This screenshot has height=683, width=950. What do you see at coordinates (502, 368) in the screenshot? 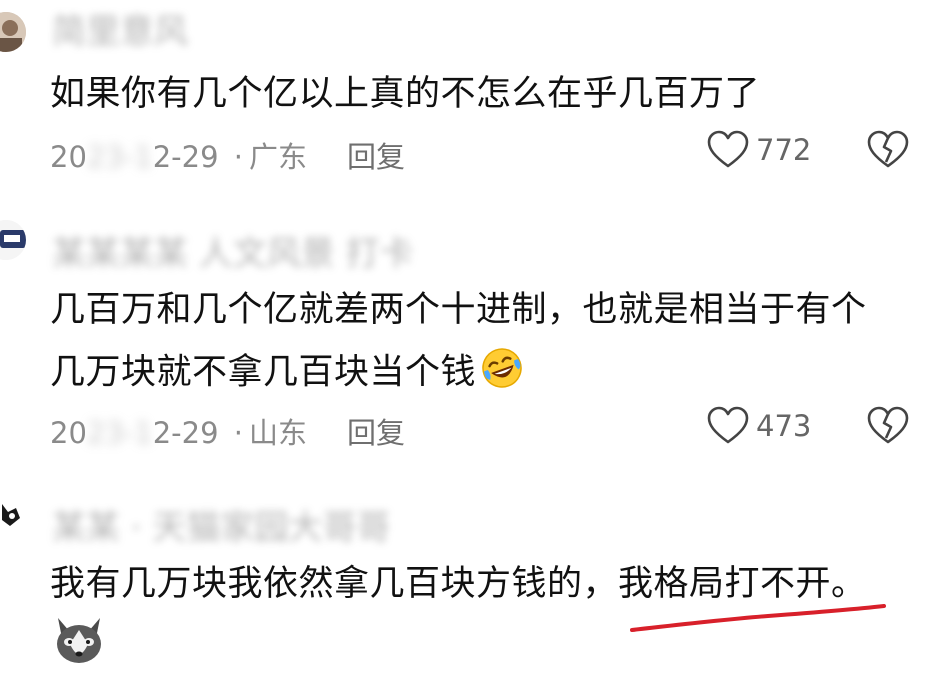
I see `laughing-crying-icon` at bounding box center [502, 368].